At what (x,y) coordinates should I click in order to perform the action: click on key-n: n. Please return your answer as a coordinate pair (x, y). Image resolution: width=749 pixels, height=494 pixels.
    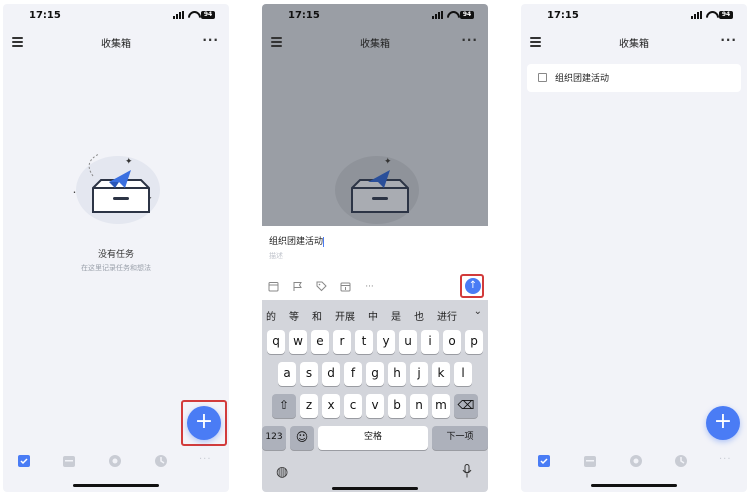
    Looking at the image, I should click on (419, 406).